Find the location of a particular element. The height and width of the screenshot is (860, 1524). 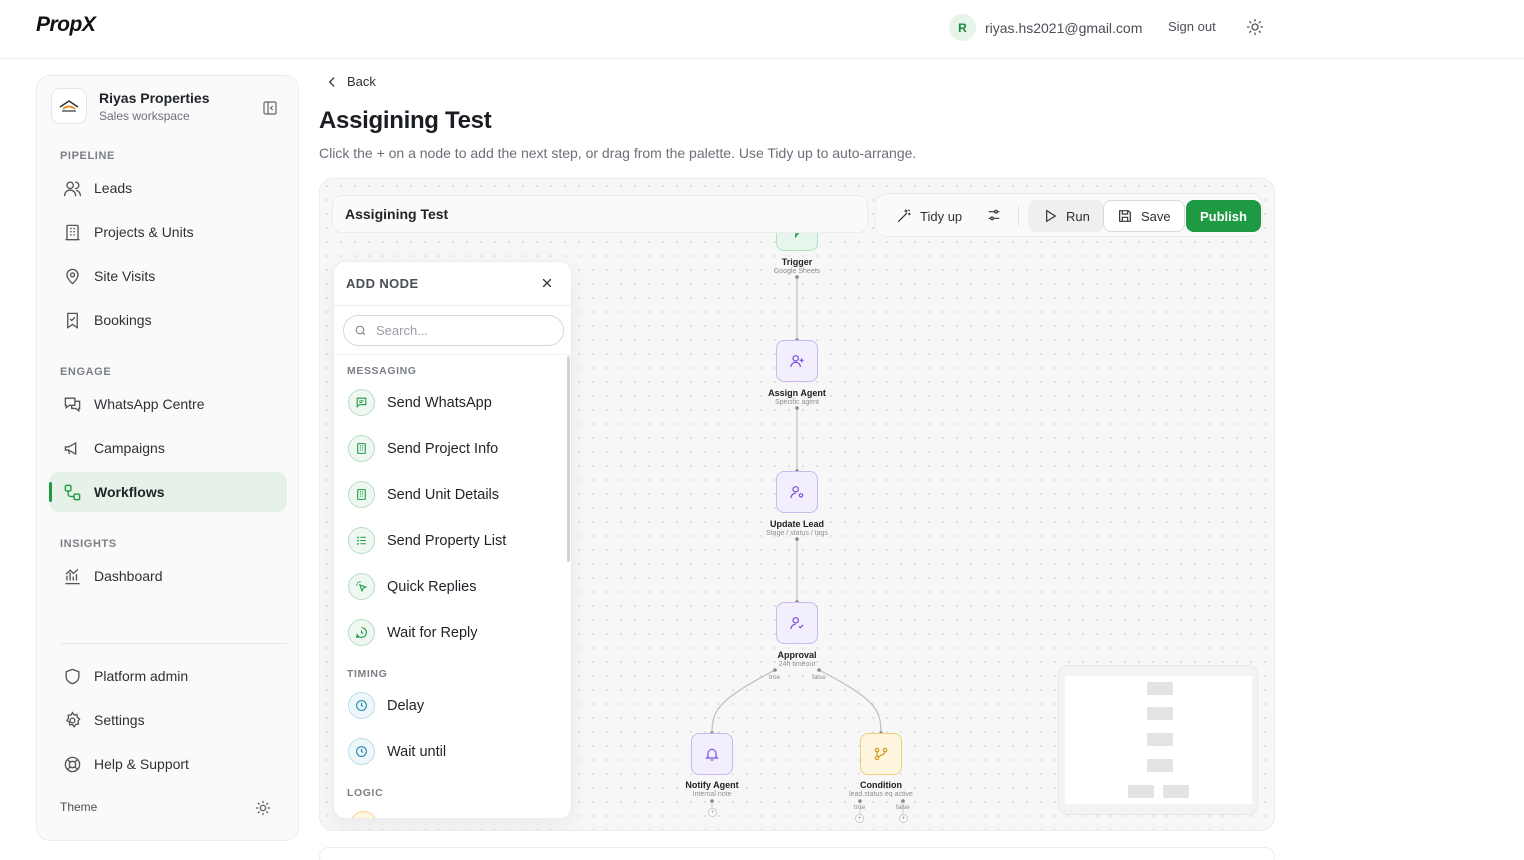

chart-icon is located at coordinates (72, 576).